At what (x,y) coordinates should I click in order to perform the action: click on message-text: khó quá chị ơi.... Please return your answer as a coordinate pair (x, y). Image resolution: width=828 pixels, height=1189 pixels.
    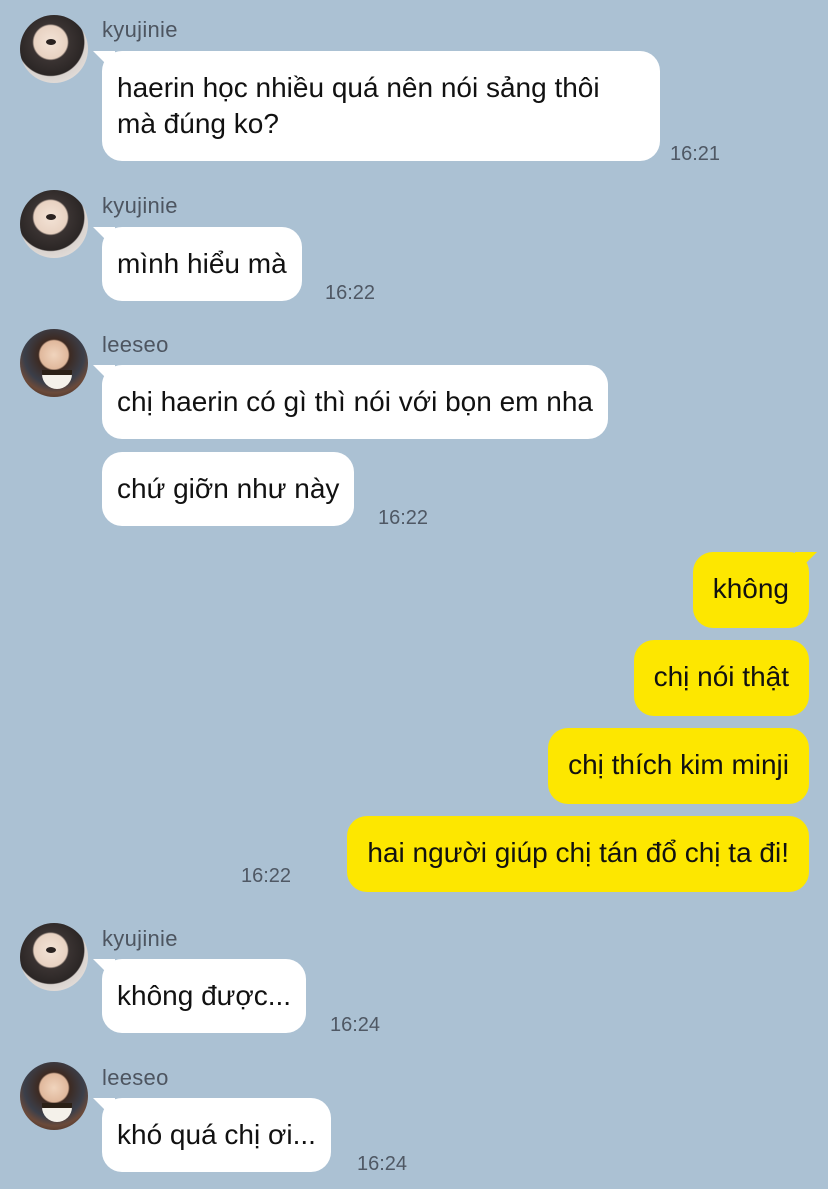
    Looking at the image, I should click on (216, 1134).